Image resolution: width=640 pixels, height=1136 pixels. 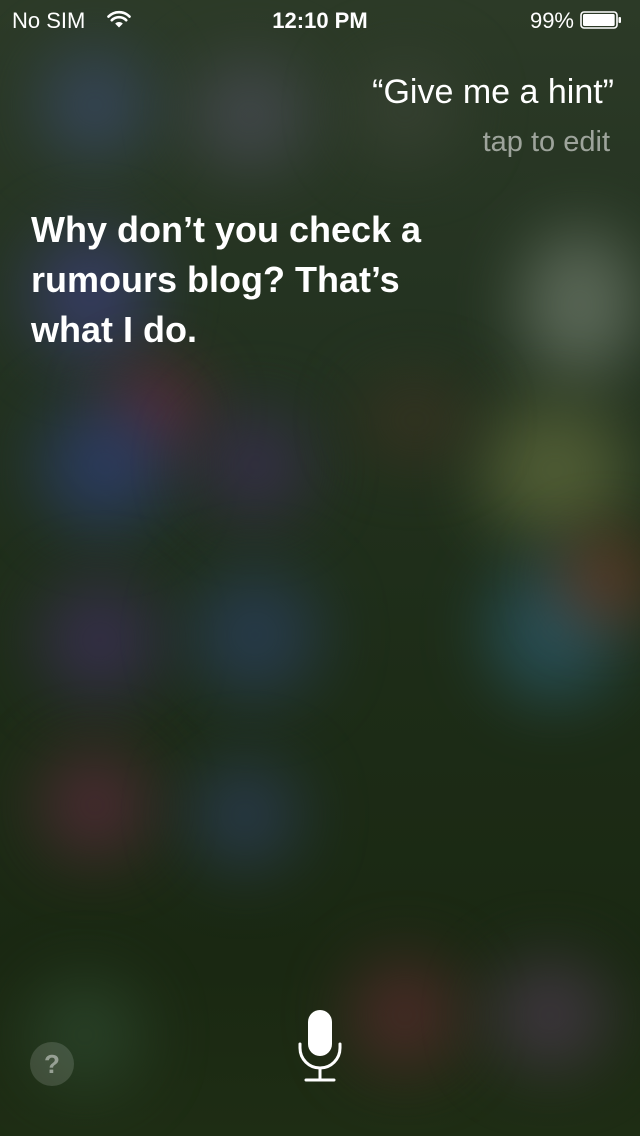 What do you see at coordinates (551, 20) in the screenshot?
I see `battery-percentage: 99%` at bounding box center [551, 20].